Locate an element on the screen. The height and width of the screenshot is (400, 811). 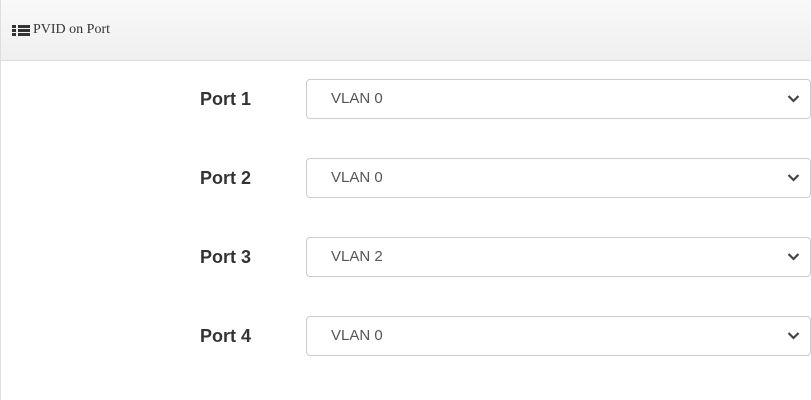
port-row-4: Port 4 VLAN 0 is located at coordinates (406, 336).